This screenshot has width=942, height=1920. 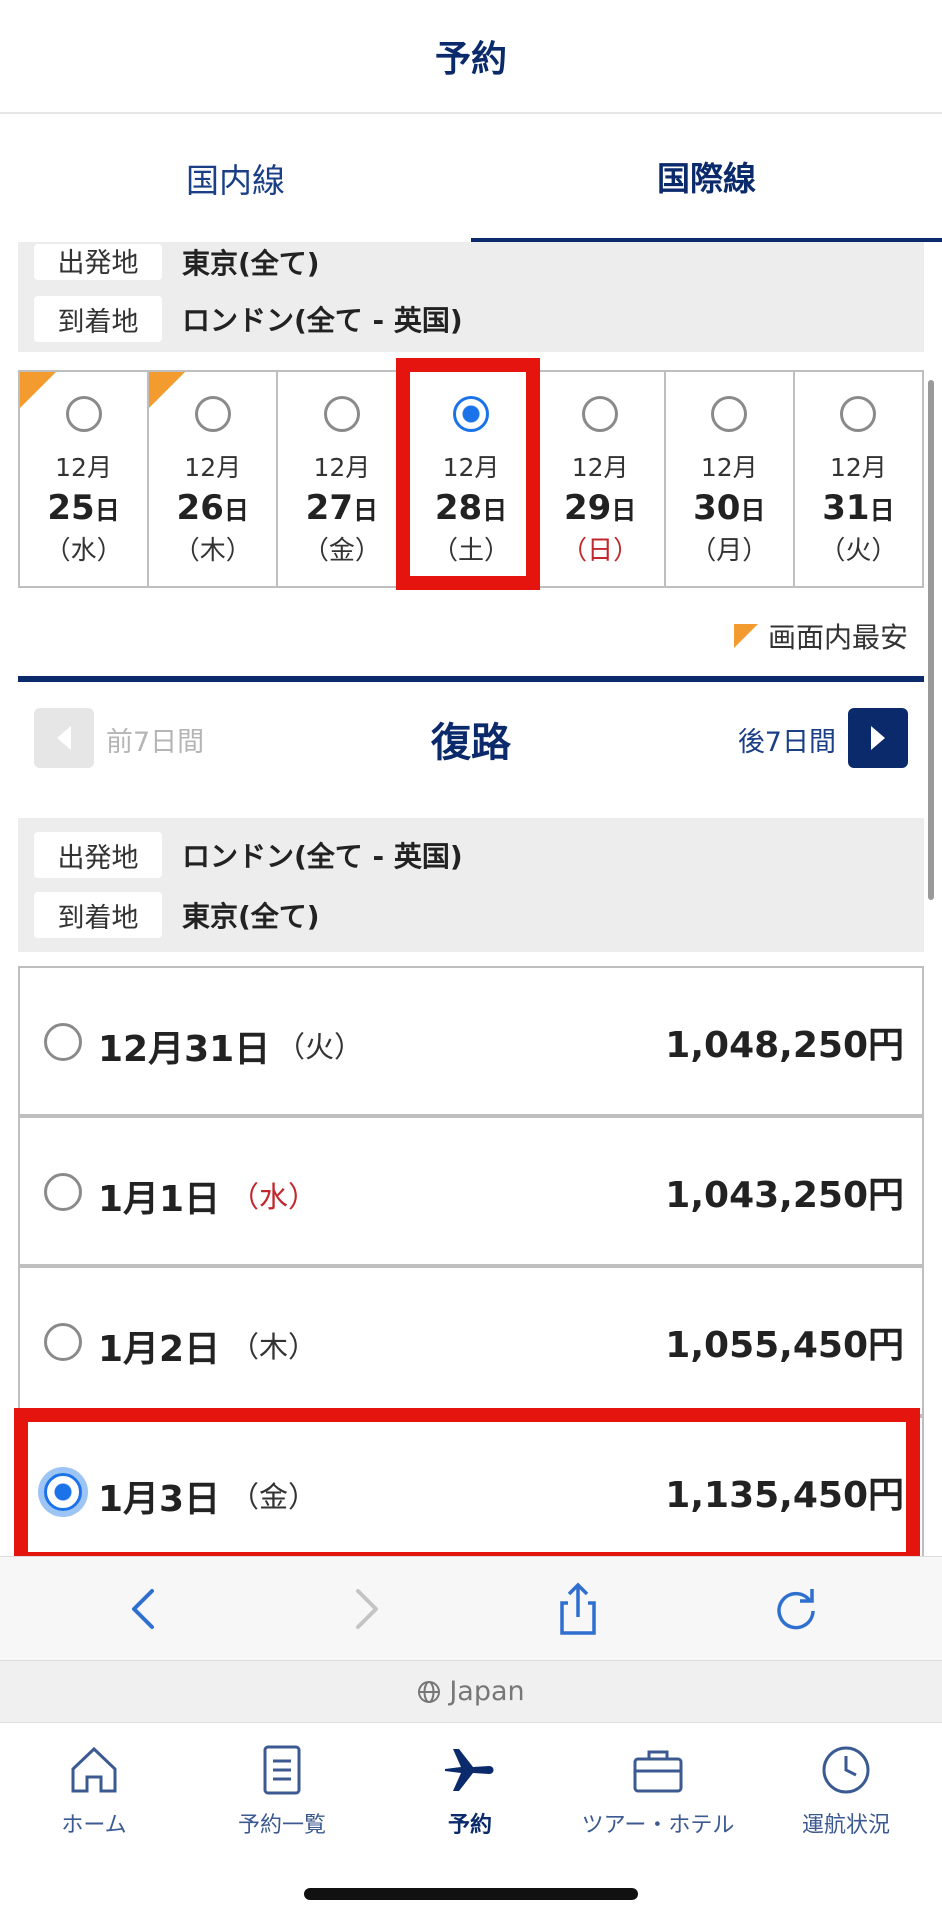 I want to click on date-cell-1227: 12月 27日 （金）, so click(x=343, y=479).